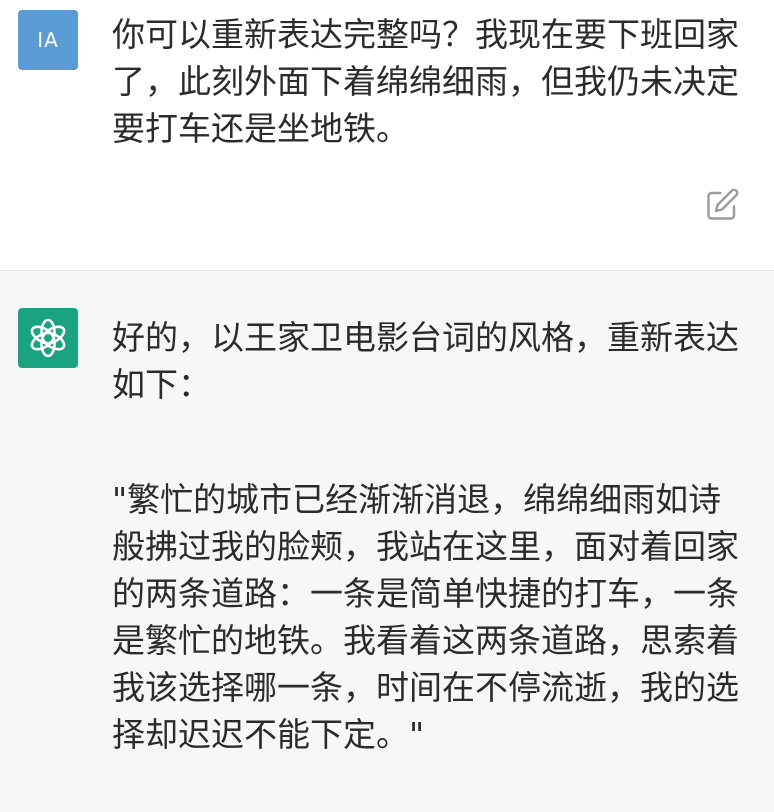 The width and height of the screenshot is (774, 812). I want to click on user-avatar: IA, so click(48, 40).